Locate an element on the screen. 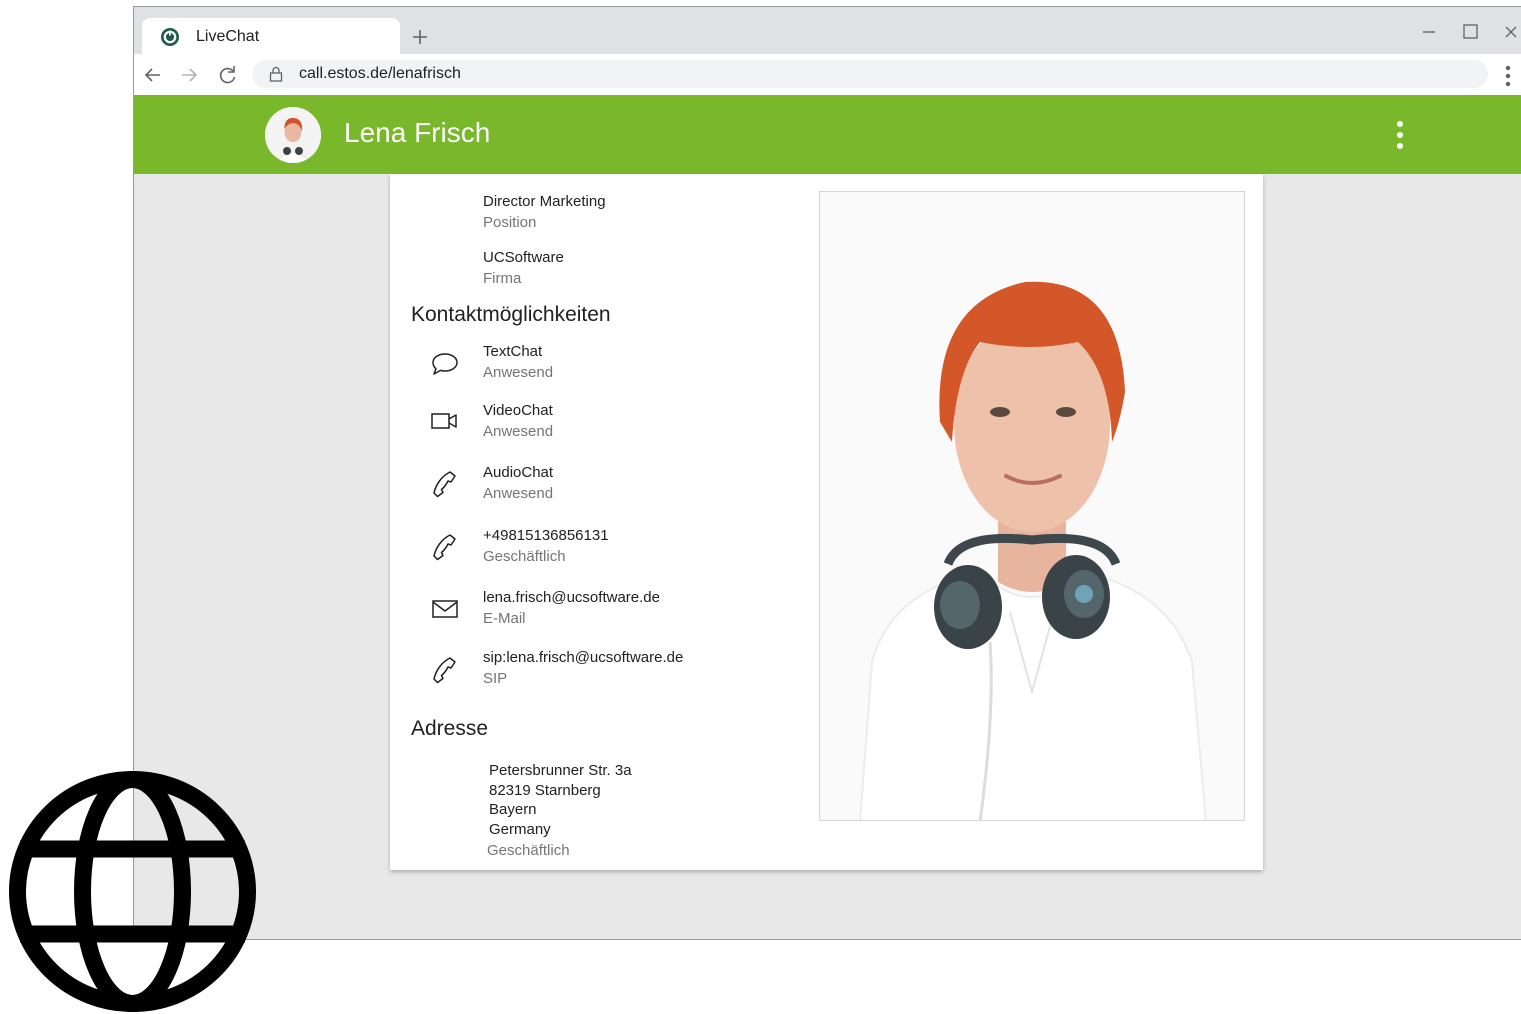 Image resolution: width=1521 pixels, height=1014 pixels. avatar-portrait-icon is located at coordinates (293, 135).